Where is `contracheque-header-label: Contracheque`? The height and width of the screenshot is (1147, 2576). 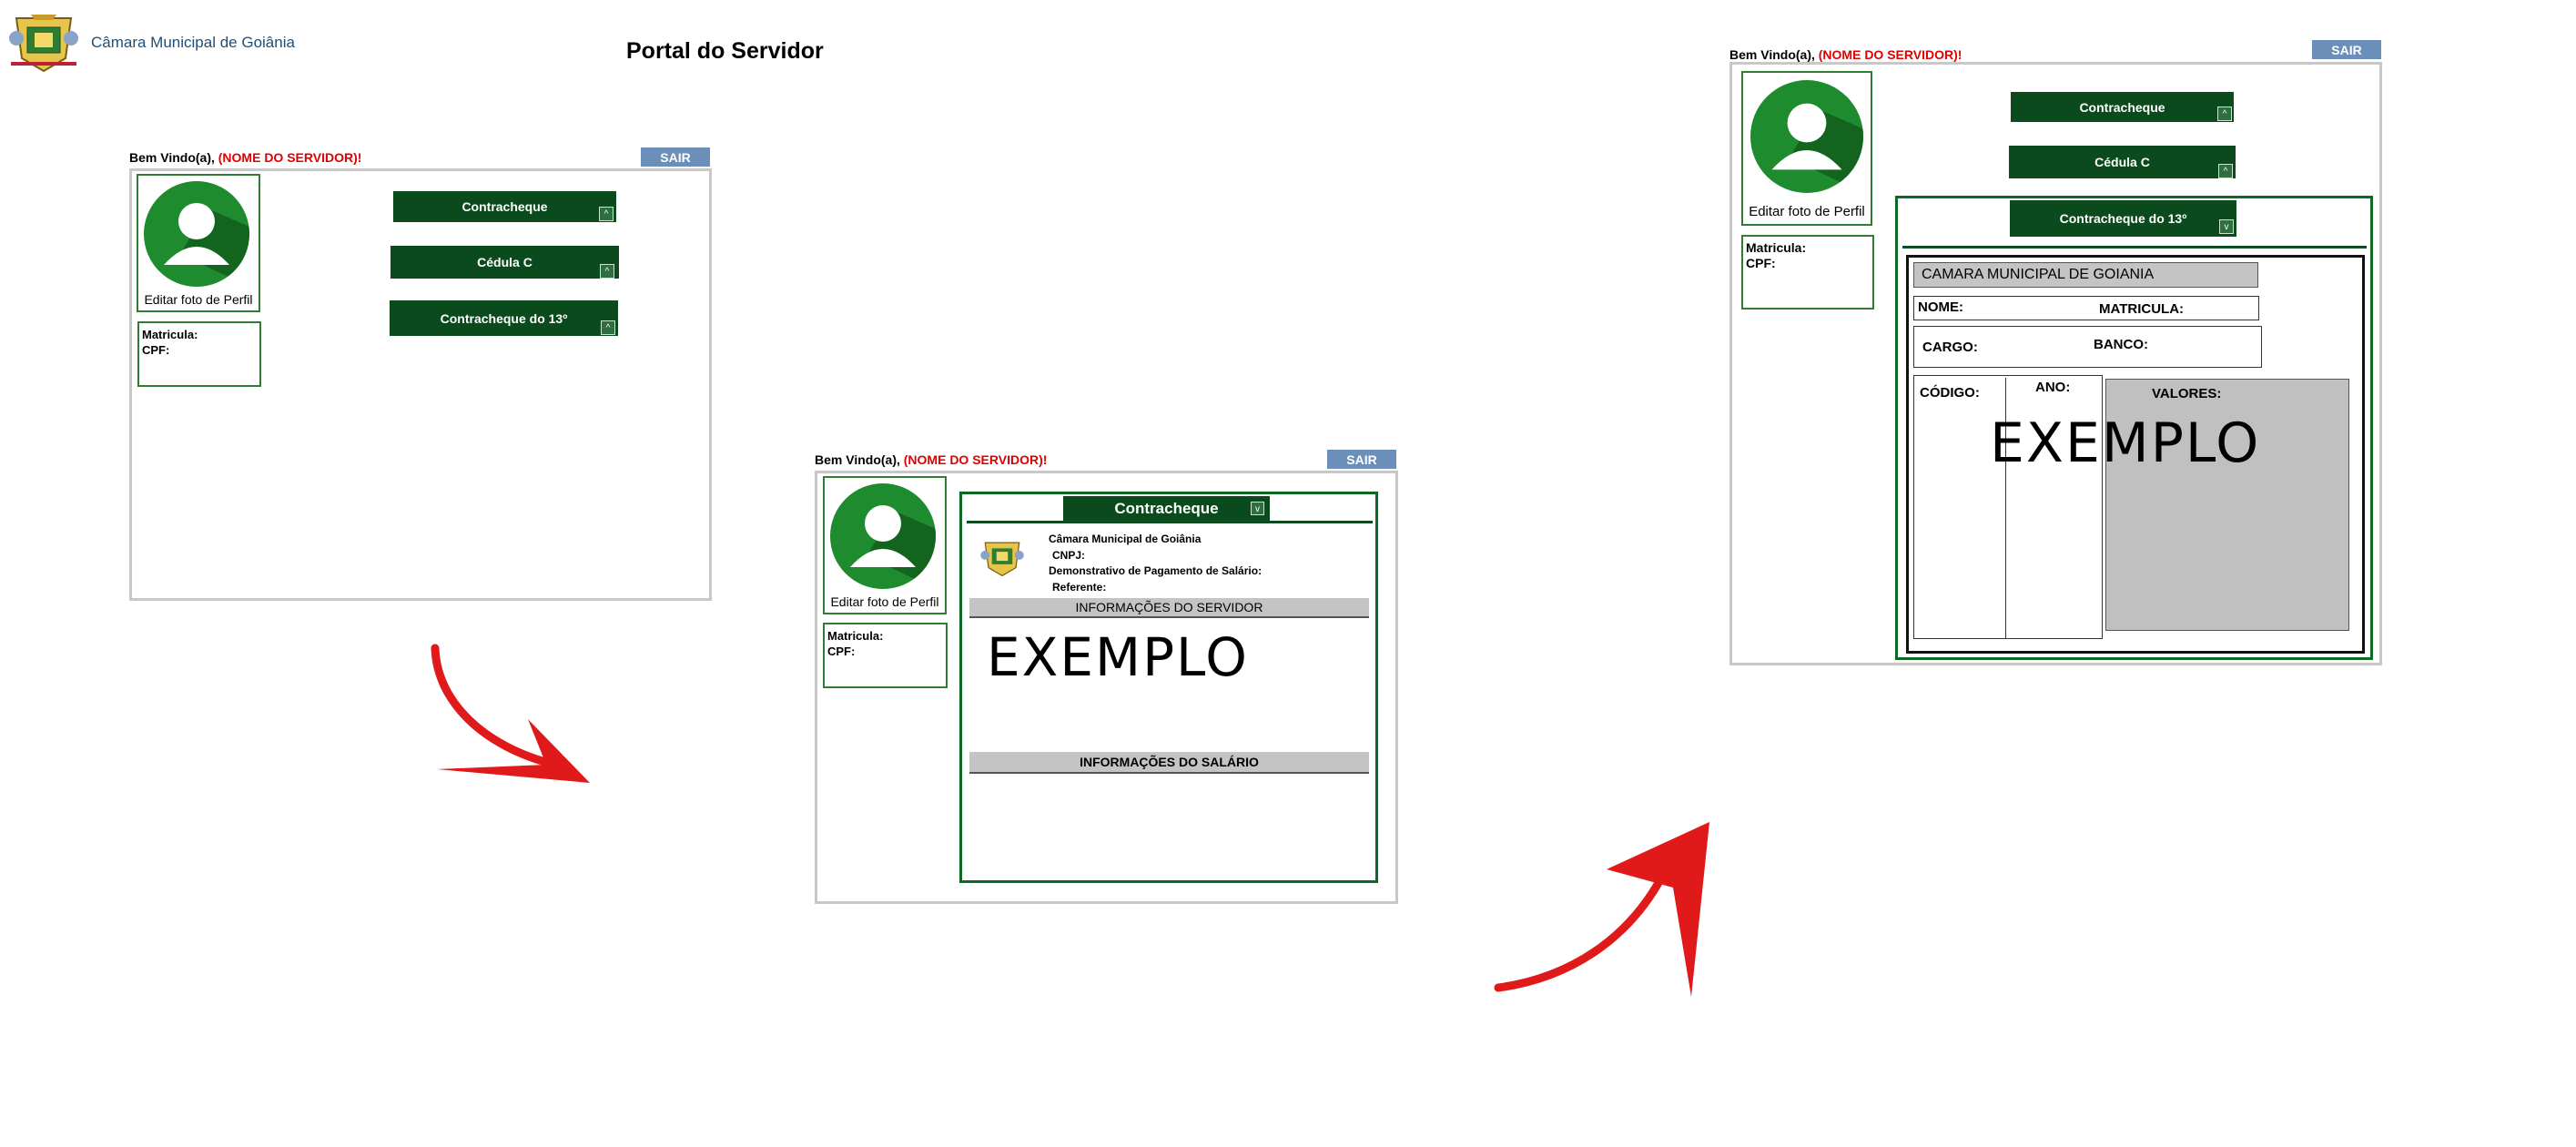 contracheque-header-label: Contracheque is located at coordinates (1166, 508).